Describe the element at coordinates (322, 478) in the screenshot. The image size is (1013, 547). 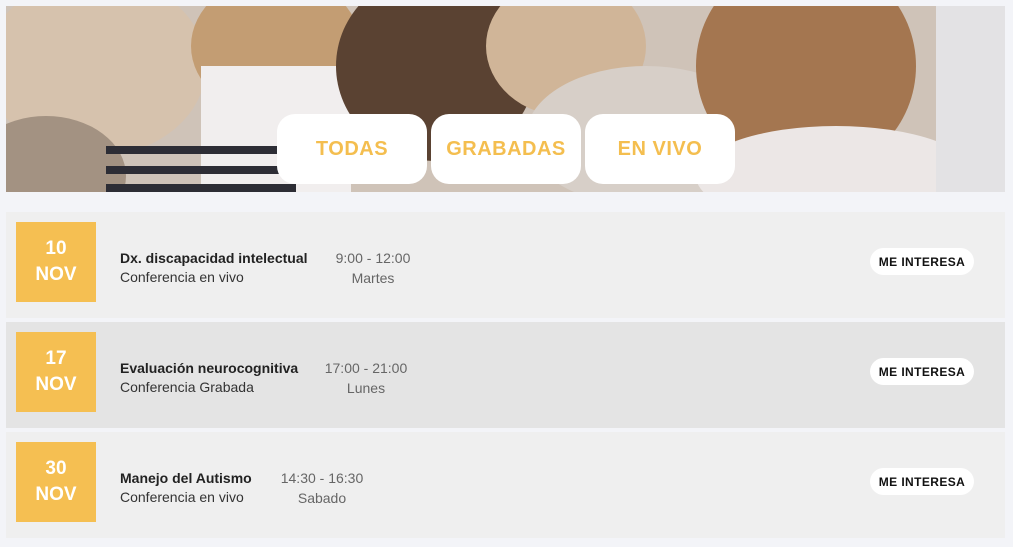
I see `event-time: 14:30 - 16:30` at that location.